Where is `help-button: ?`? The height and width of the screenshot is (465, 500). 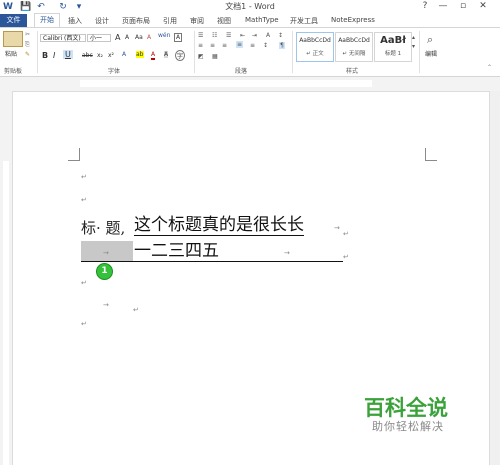 help-button: ? is located at coordinates (425, 6).